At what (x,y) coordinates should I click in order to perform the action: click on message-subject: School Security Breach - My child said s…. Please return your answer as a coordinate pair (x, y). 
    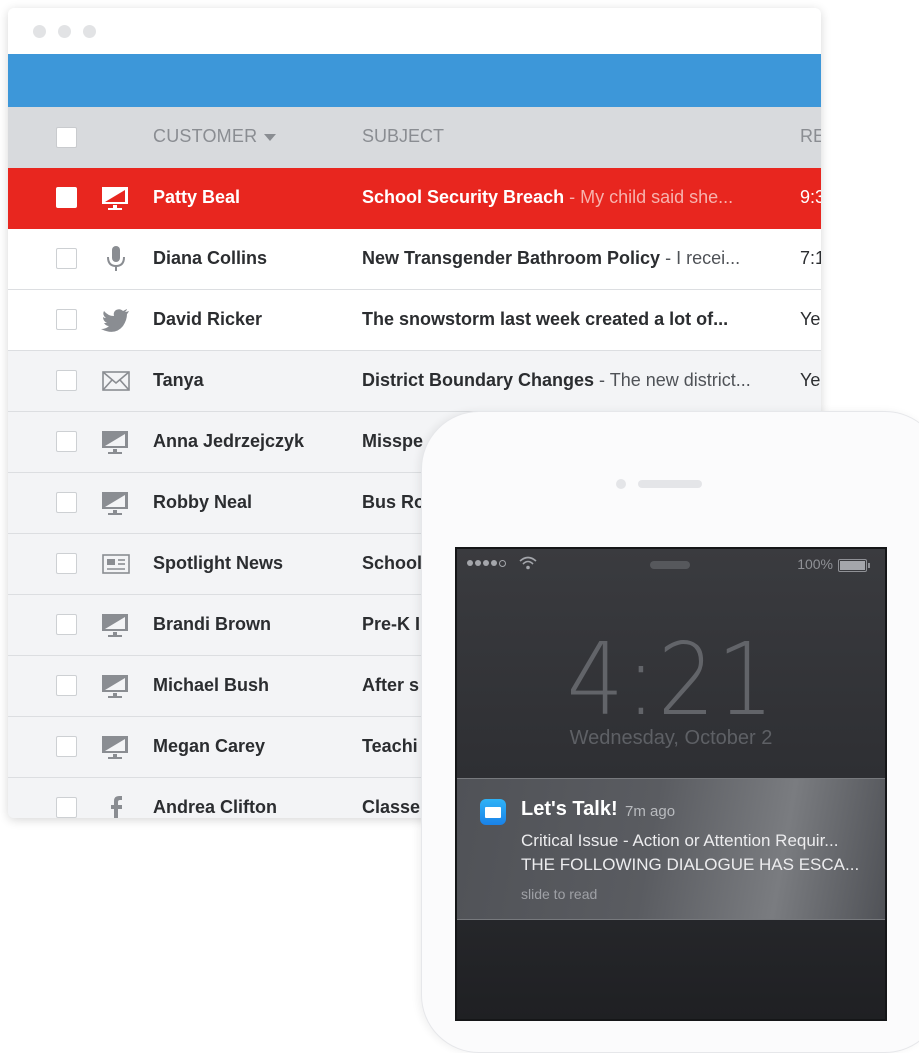
    Looking at the image, I should click on (548, 197).